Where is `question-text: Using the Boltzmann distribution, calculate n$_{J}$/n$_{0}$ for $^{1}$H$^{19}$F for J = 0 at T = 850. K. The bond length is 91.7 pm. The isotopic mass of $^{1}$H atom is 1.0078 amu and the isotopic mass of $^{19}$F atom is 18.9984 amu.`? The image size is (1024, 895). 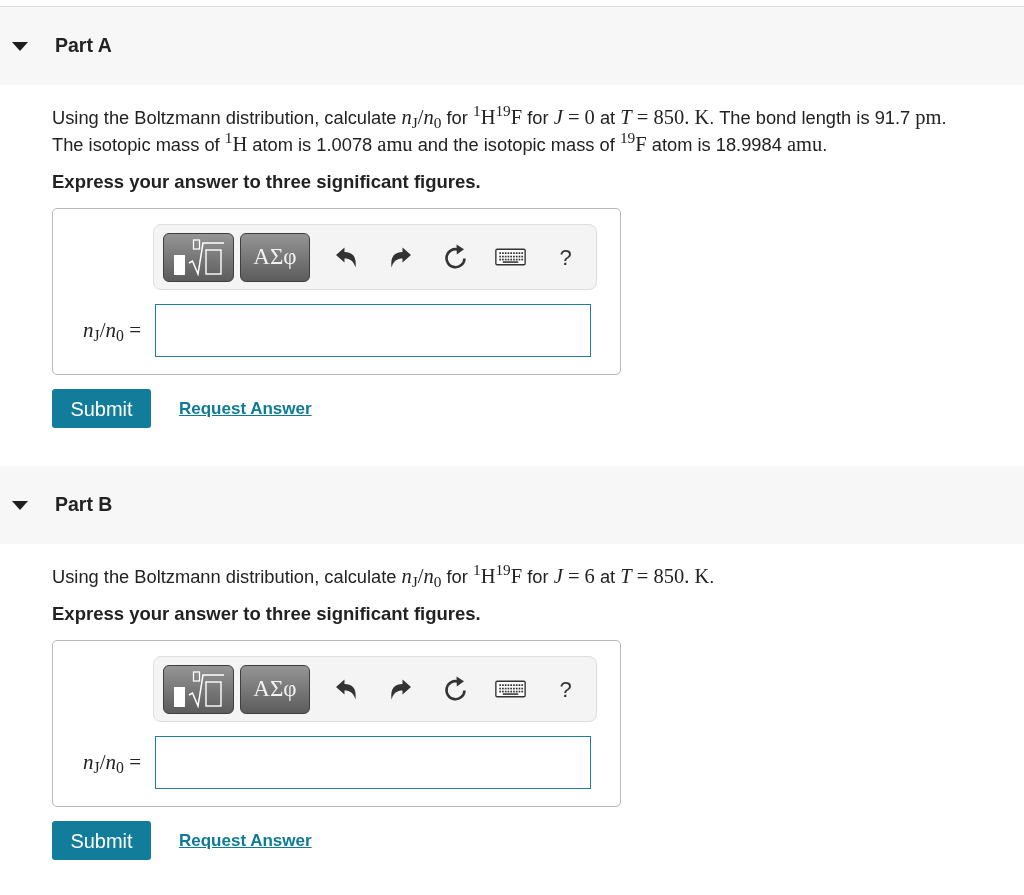
question-text: Using the Boltzmann distribution, calculate n$_{J}$/n$_{0}$ for $^{1}$H$^{19}$F for J = 0 at T = 850. K. The bond length is 91.7 pm. The isotopic mass of $^{1}$H atom is 1.0078 amu and the isotopic mass of $^{19}$F atom is 18.9984 amu. is located at coordinates (500, 130).